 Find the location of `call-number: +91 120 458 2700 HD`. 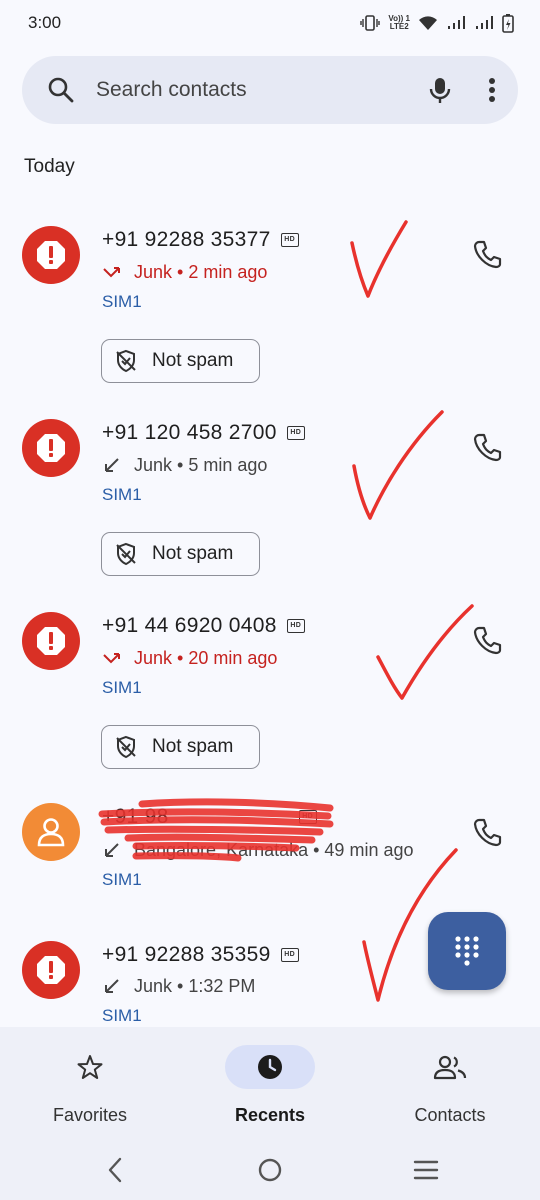

call-number: +91 120 458 2700 HD is located at coordinates (203, 433).